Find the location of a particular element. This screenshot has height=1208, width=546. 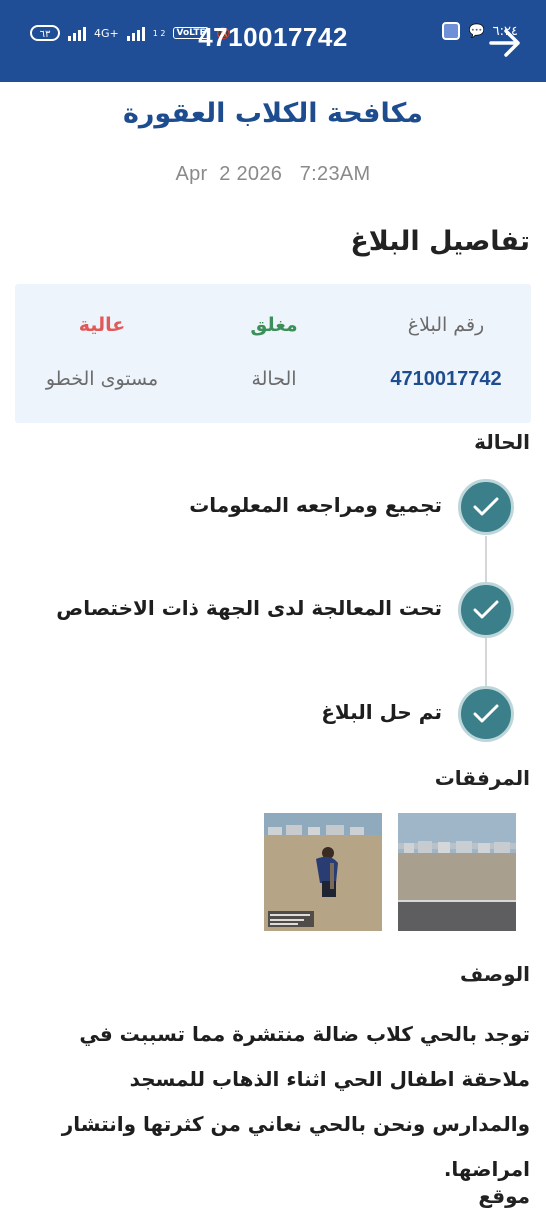

report-number-value: 4710017742 is located at coordinates (446, 379).